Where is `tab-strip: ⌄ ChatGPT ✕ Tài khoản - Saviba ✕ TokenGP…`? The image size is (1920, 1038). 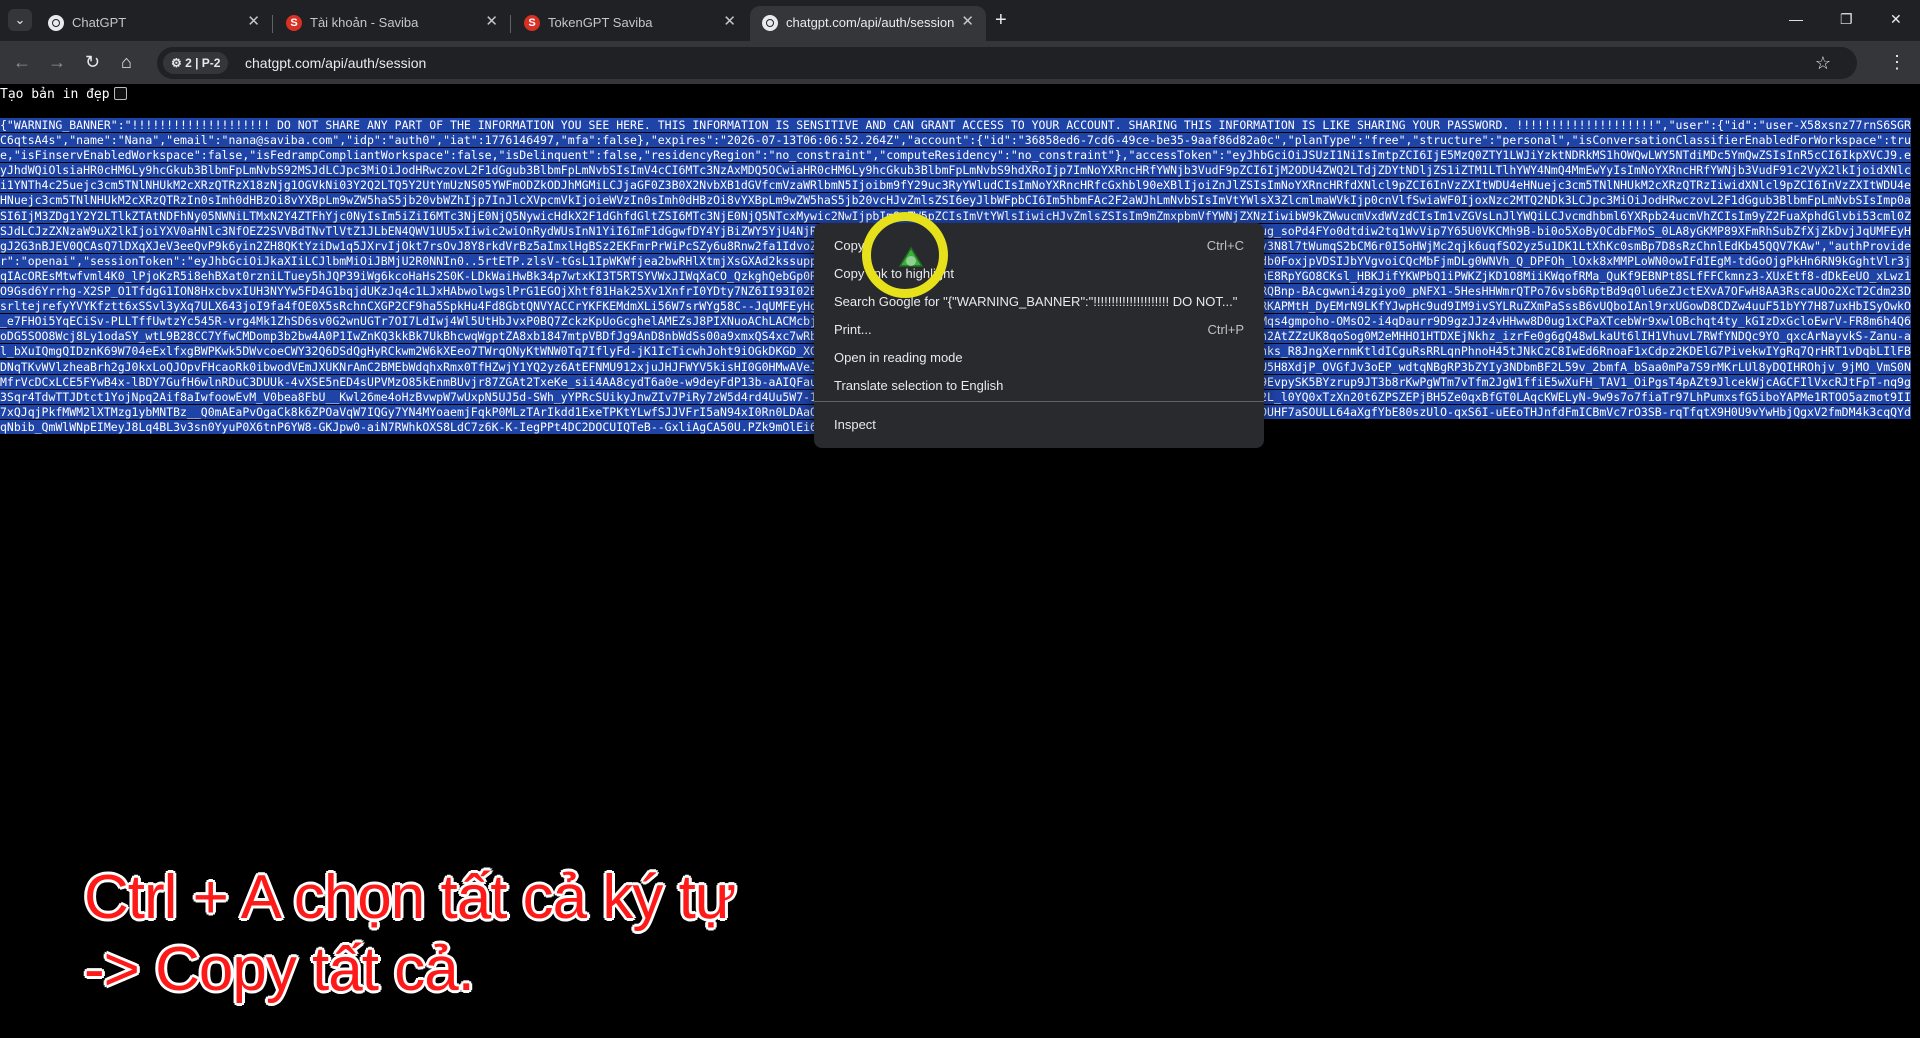 tab-strip: ⌄ ChatGPT ✕ Tài khoản - Saviba ✕ TokenGP… is located at coordinates (960, 20).